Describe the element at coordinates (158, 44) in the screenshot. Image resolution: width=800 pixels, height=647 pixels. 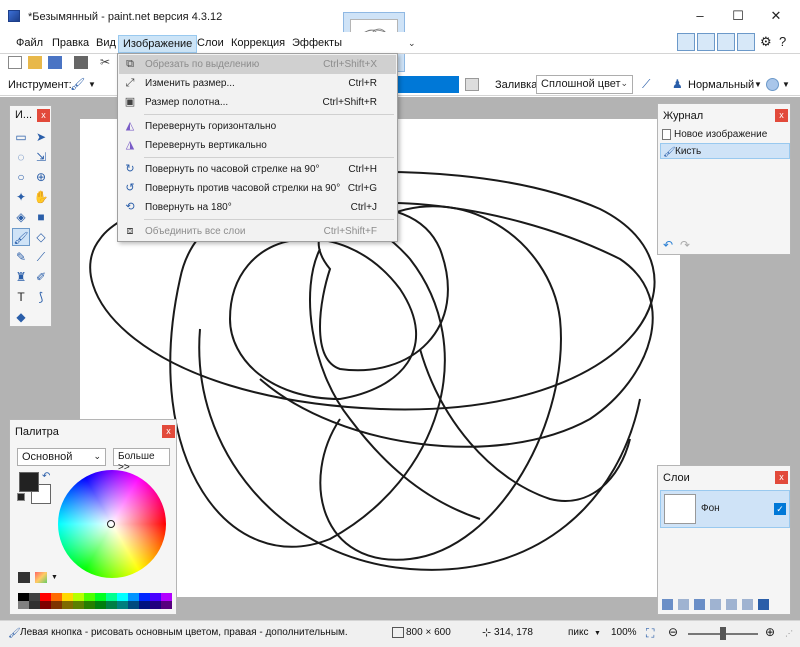
I see `menu-image: Изображение` at that location.